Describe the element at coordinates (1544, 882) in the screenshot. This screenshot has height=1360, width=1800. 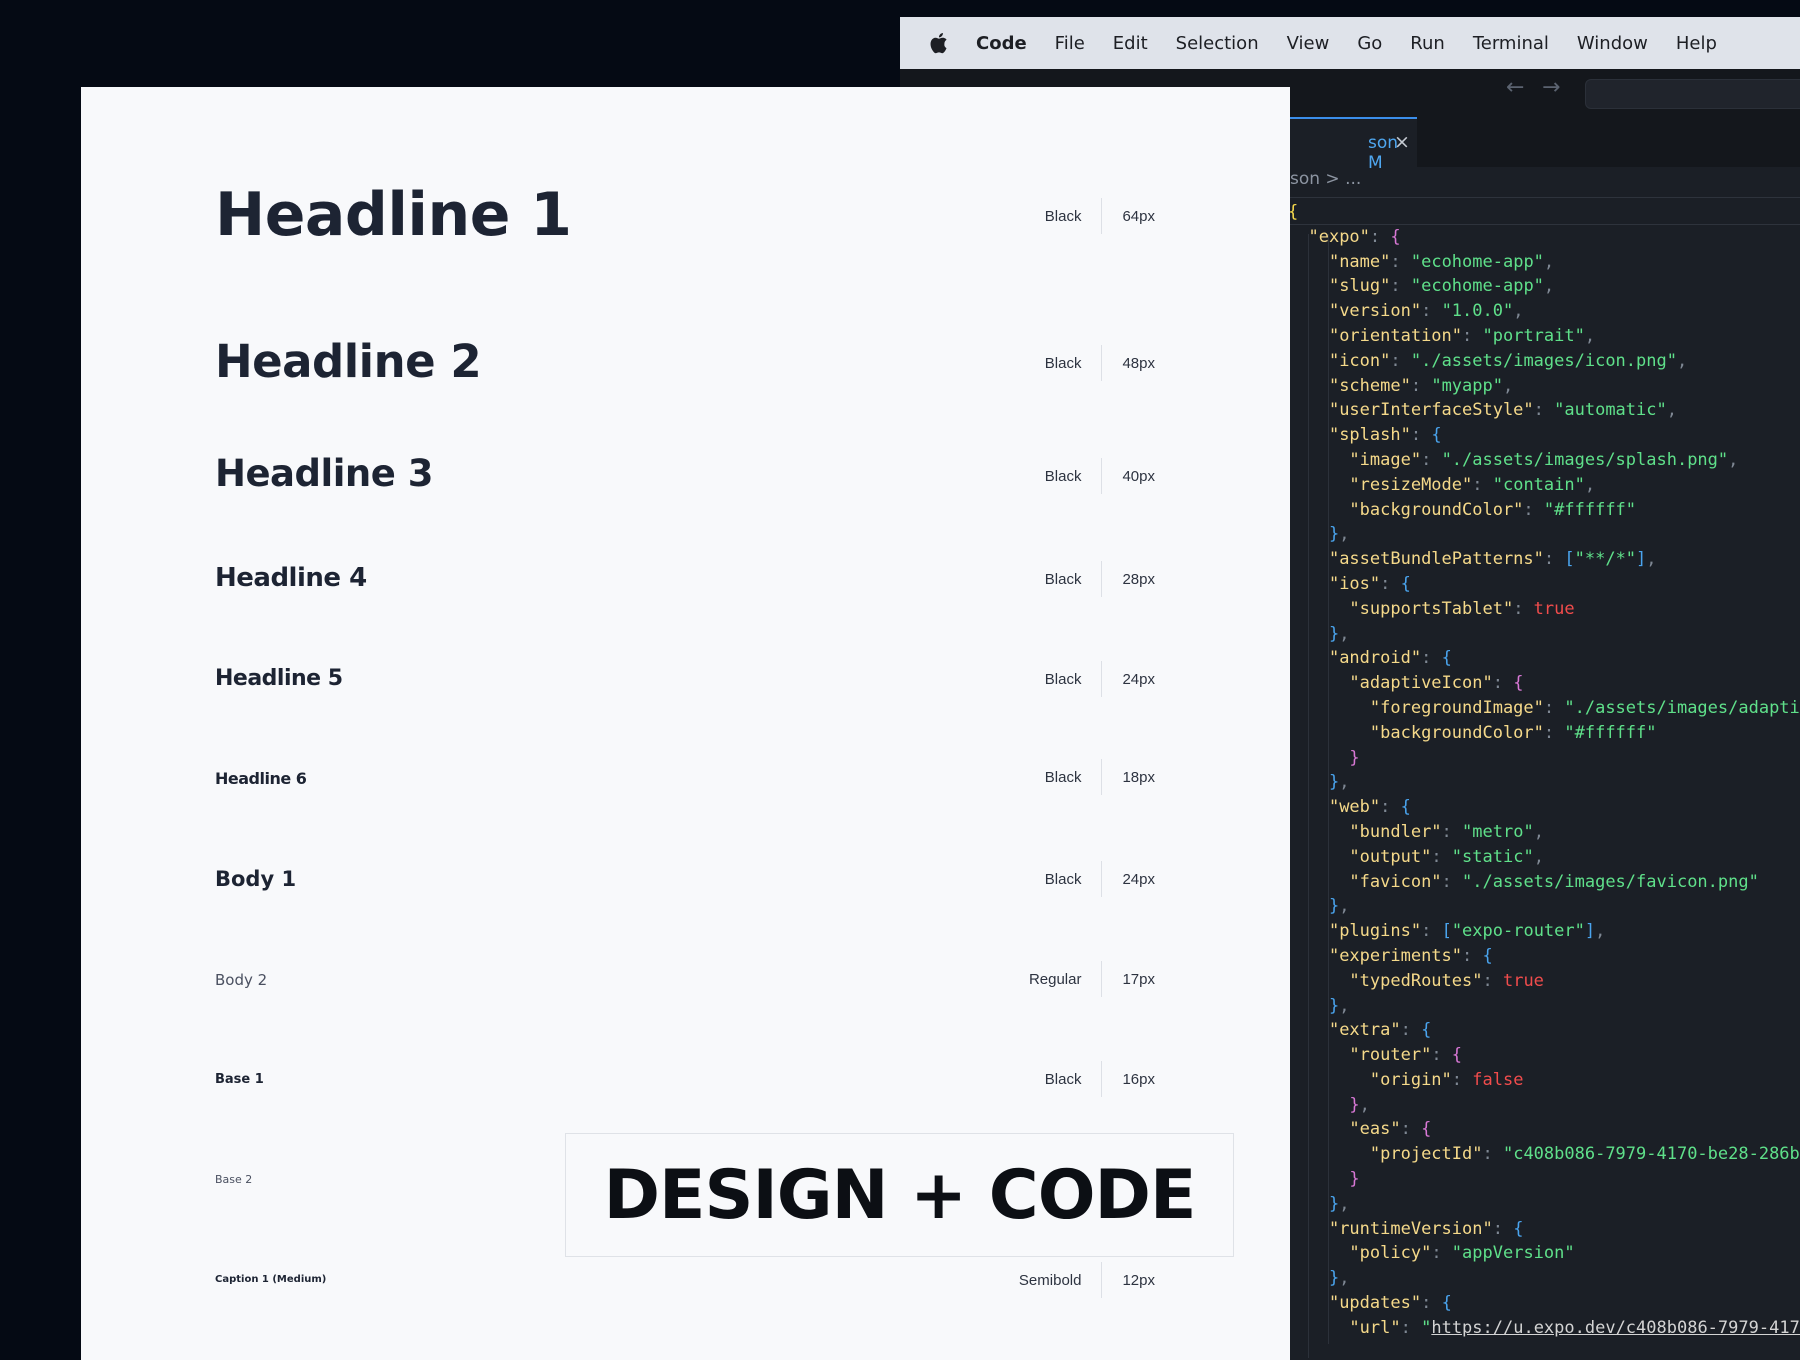
I see `code-line: "favicon": "./assets/images/favicon.png"` at that location.